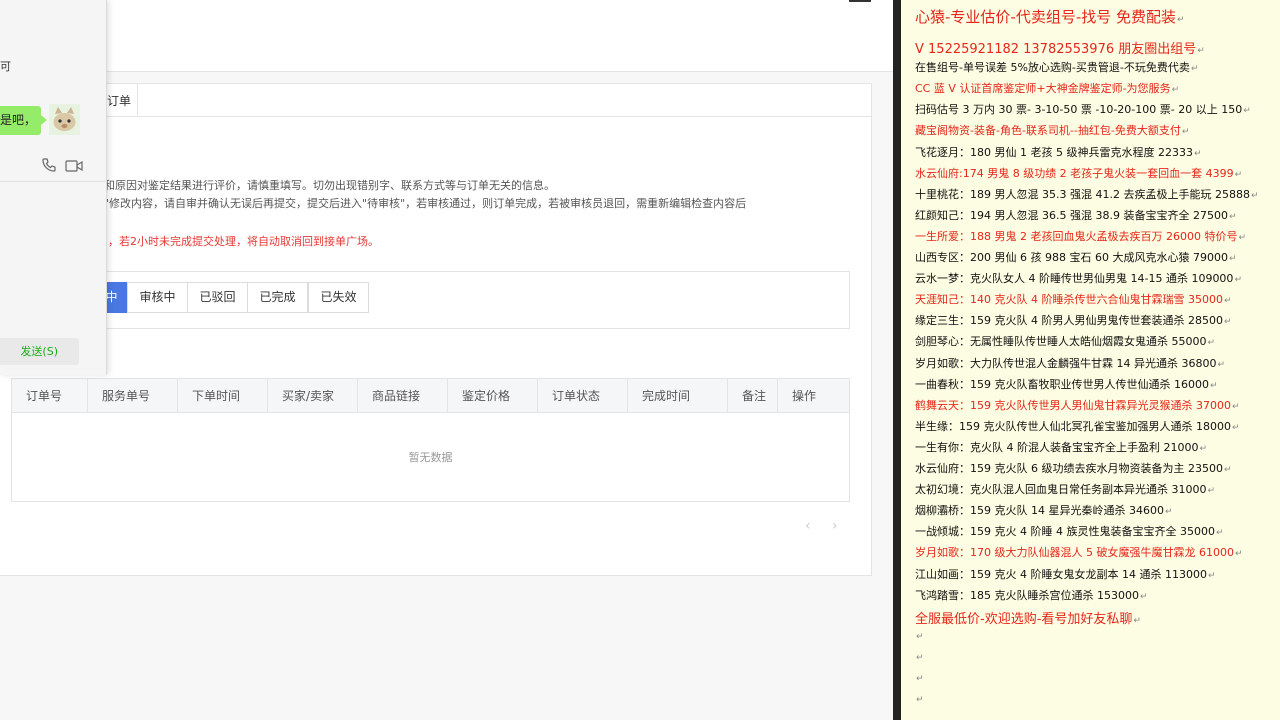  I want to click on chat-window: 可 是吧， 发送(S), so click(53, 187).